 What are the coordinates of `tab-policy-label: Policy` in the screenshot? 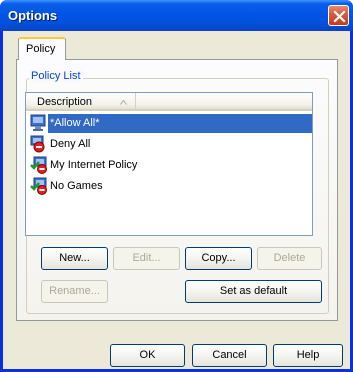 It's located at (41, 49).